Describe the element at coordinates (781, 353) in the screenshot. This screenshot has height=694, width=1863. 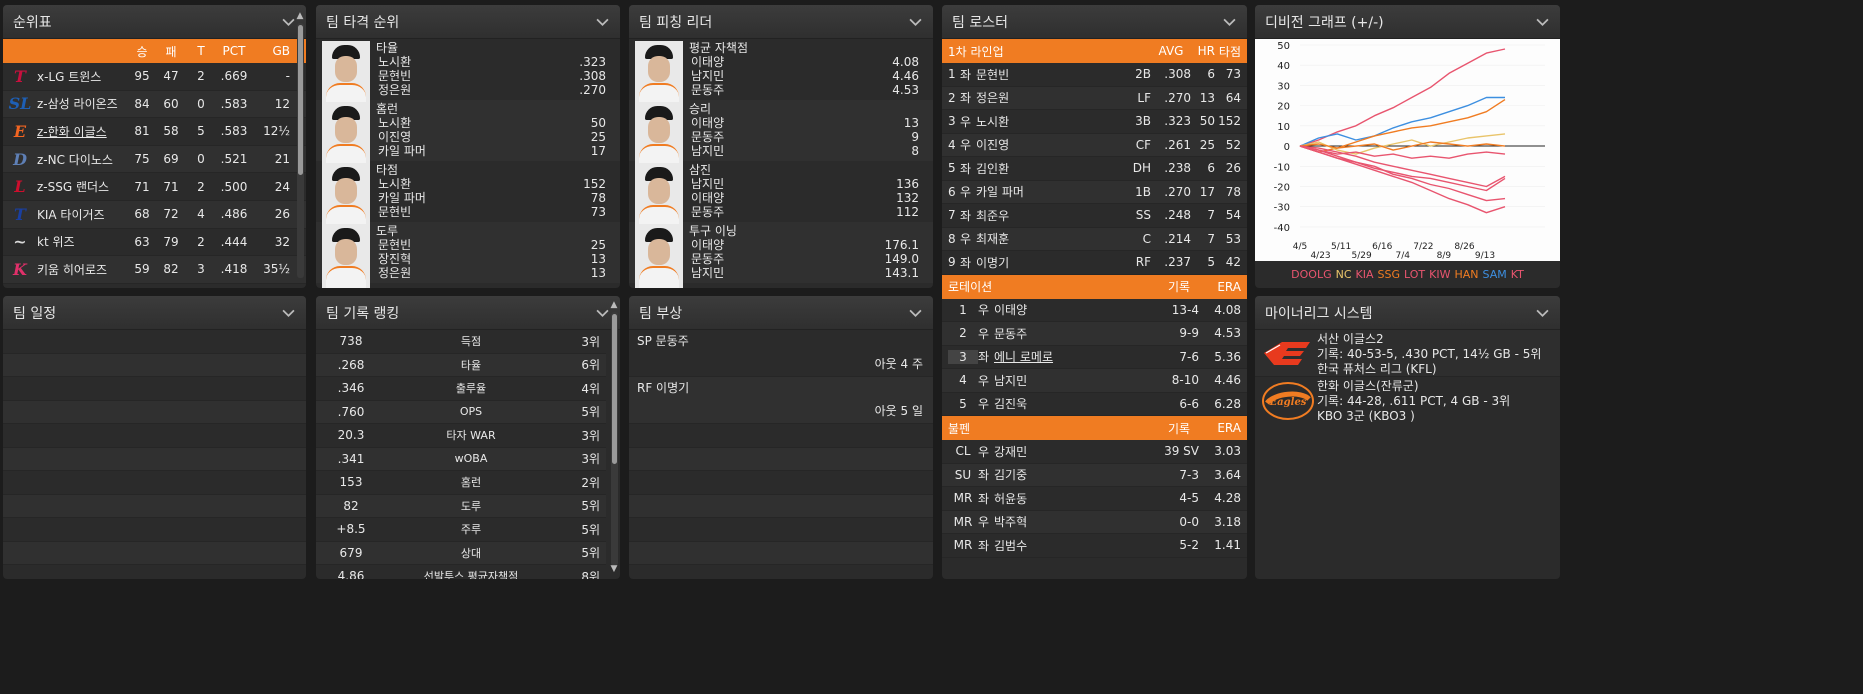
I see `injury-item: SP 문동주 아웃 4 주` at that location.